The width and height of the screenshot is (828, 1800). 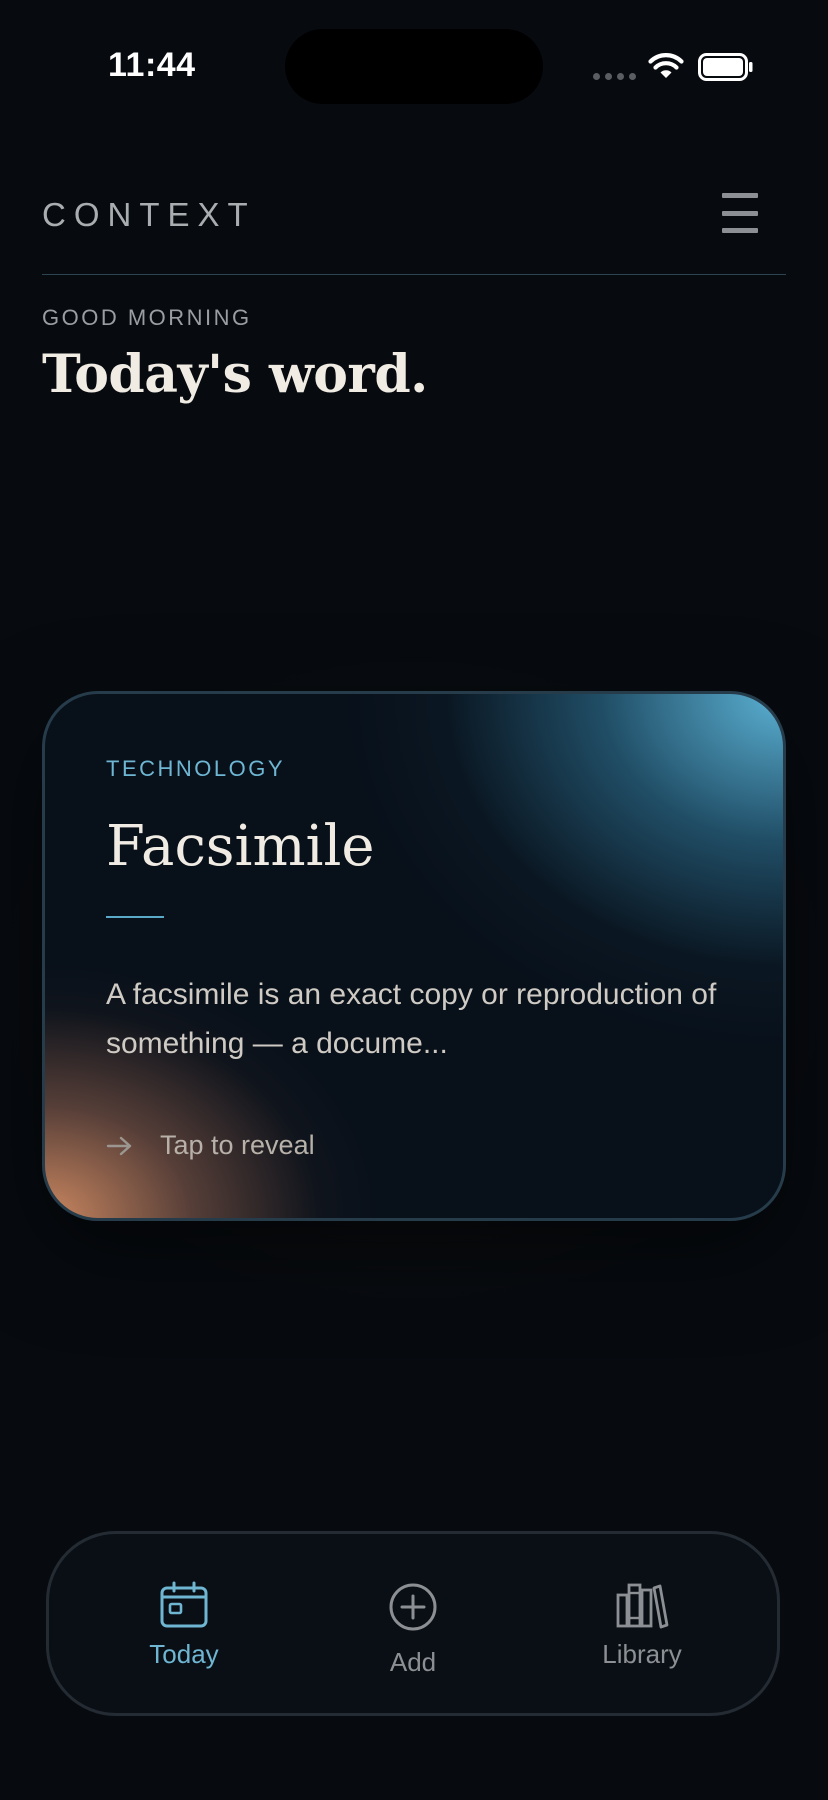 What do you see at coordinates (642, 1654) in the screenshot?
I see `tab-label-library: Library` at bounding box center [642, 1654].